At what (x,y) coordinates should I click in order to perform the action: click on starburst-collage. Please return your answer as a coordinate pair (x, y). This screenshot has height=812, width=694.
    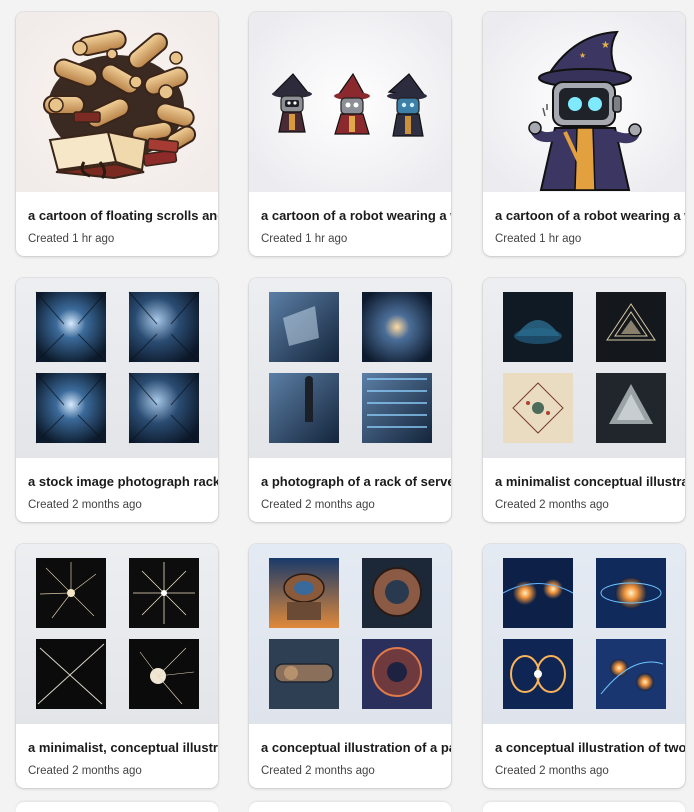
    Looking at the image, I should click on (117, 634).